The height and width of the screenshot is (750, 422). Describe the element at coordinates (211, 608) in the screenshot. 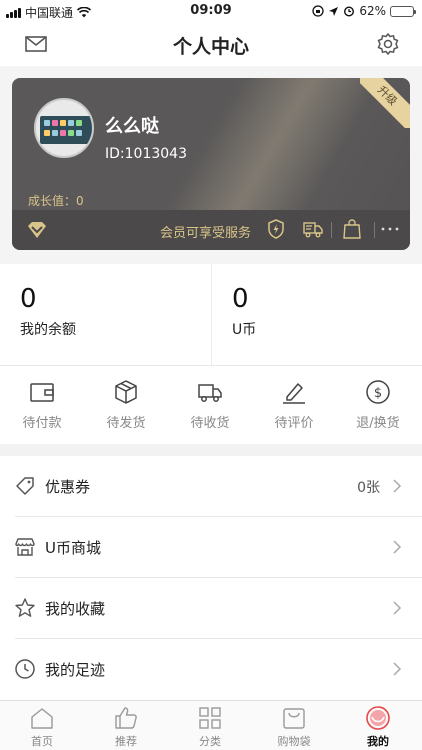

I see `menu-item-favorites: 我的收藏` at that location.